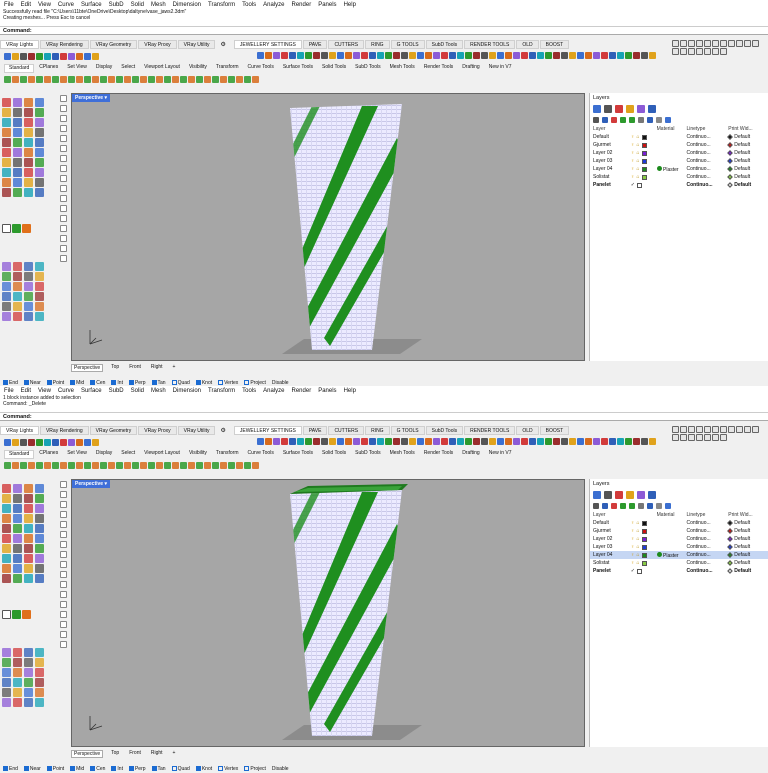 The image size is (768, 773). Describe the element at coordinates (104, 68) in the screenshot. I see `tool-tab: Display` at that location.